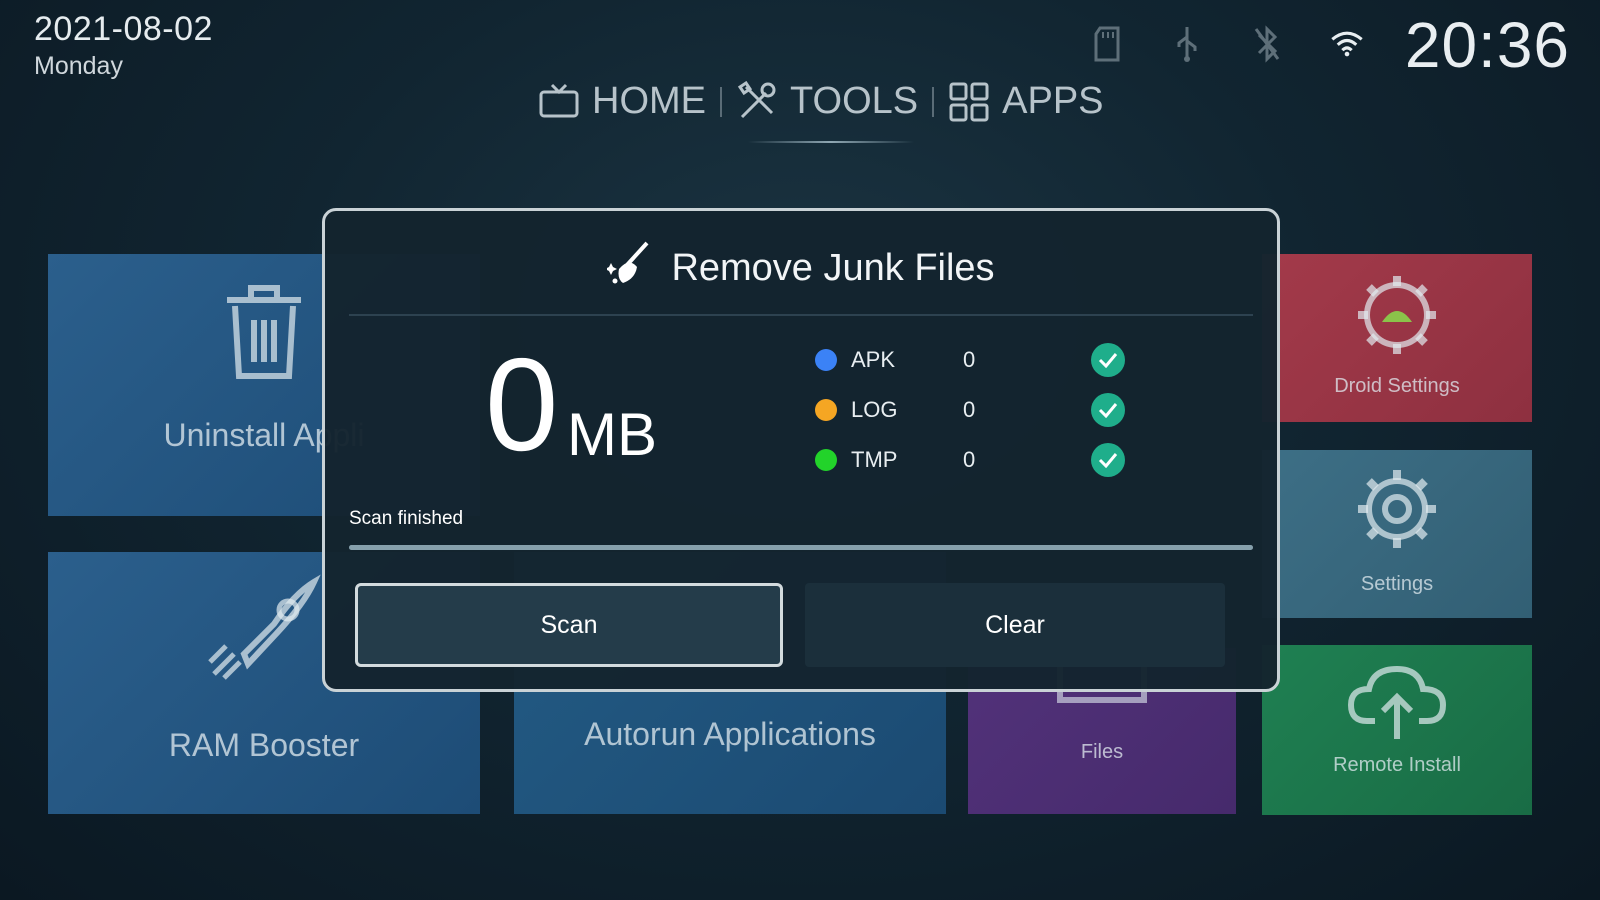 The width and height of the screenshot is (1600, 900). What do you see at coordinates (406, 518) in the screenshot?
I see `scan-status-text: Scan finished` at bounding box center [406, 518].